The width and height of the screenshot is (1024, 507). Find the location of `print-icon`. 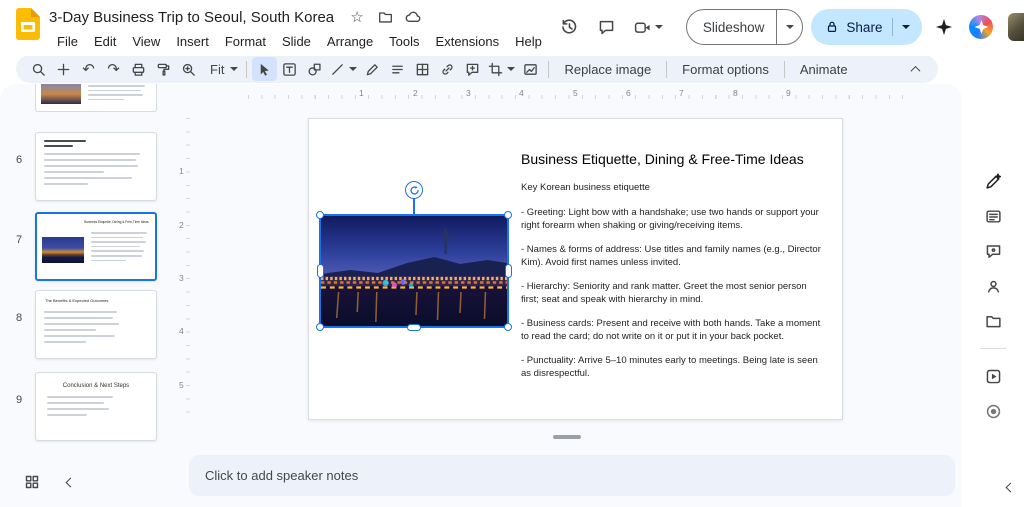

print-icon is located at coordinates (138, 69).